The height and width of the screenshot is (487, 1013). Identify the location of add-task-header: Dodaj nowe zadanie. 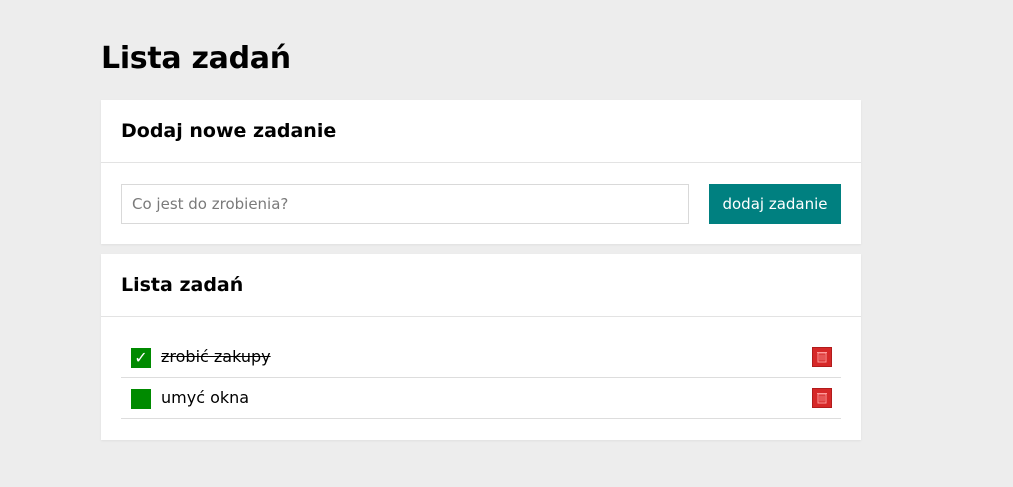
(481, 131).